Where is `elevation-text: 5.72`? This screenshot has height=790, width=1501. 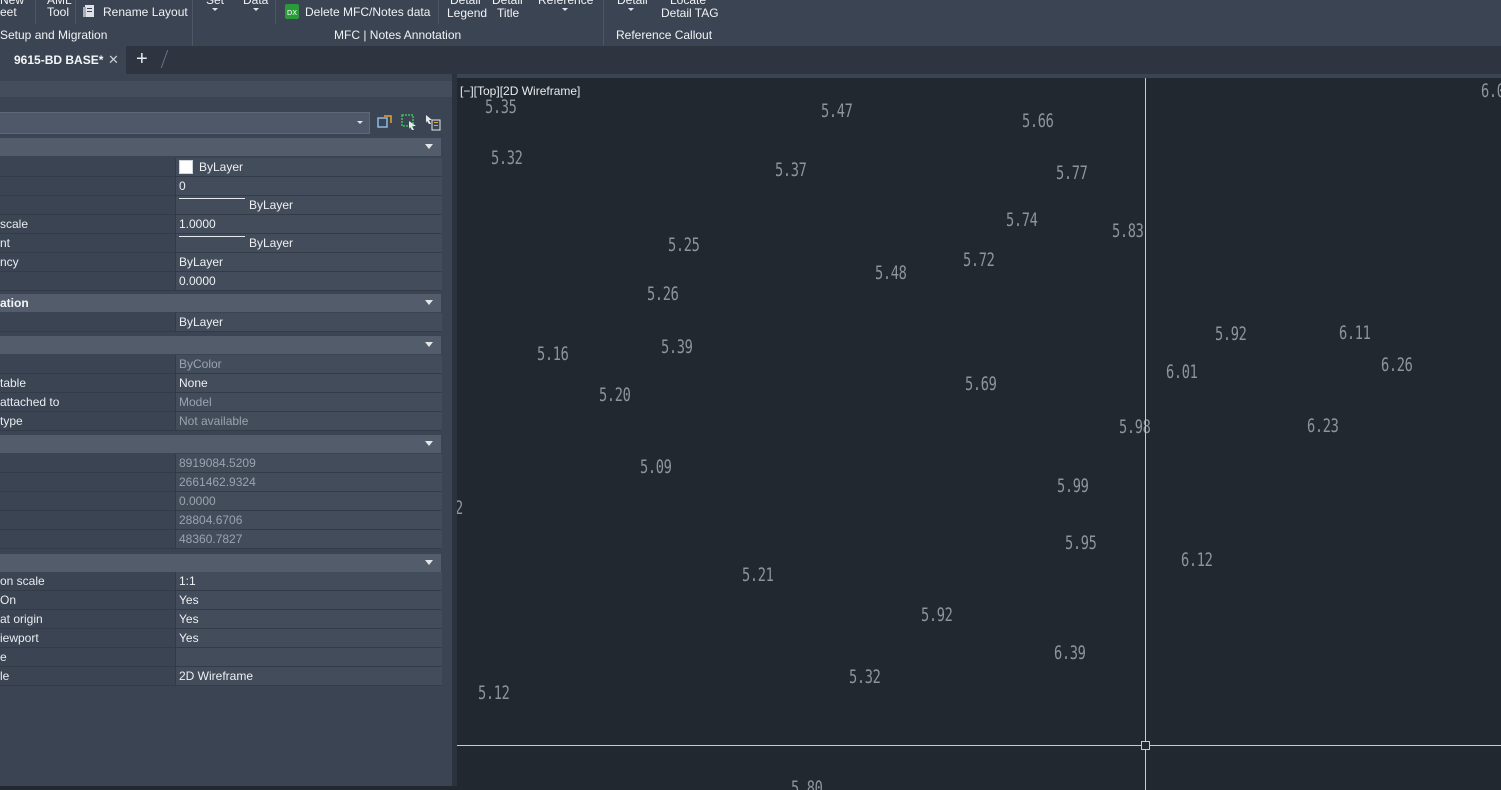 elevation-text: 5.72 is located at coordinates (979, 260).